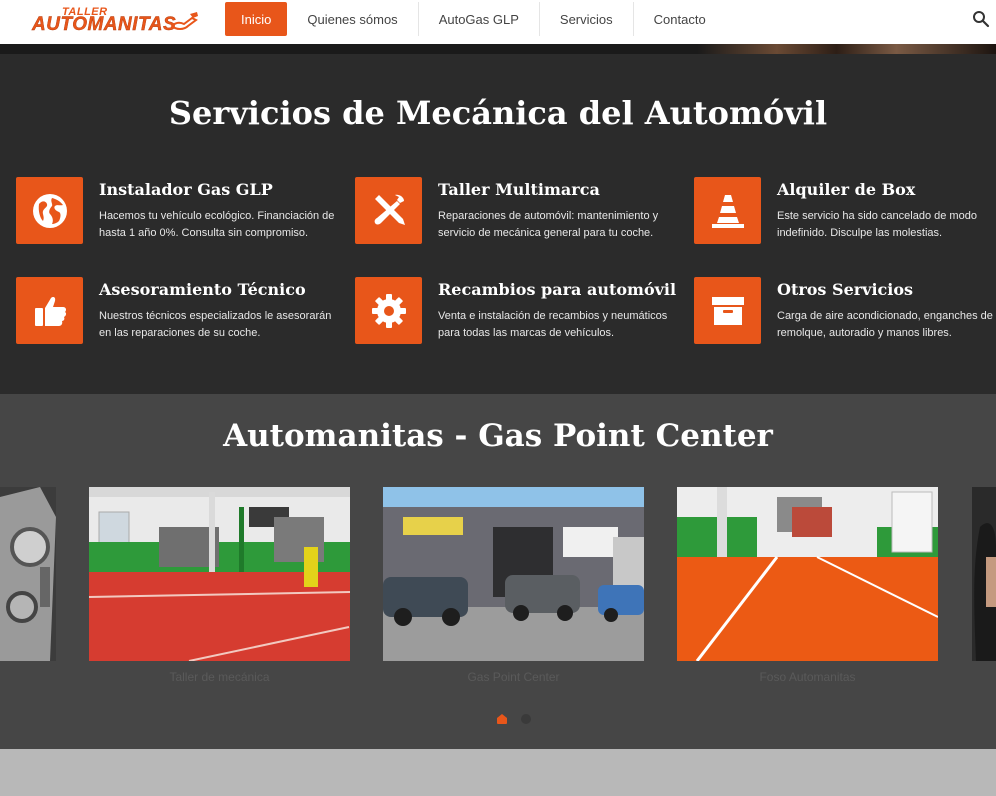  I want to click on service-title: Asesoramiento Técnico, so click(202, 289).